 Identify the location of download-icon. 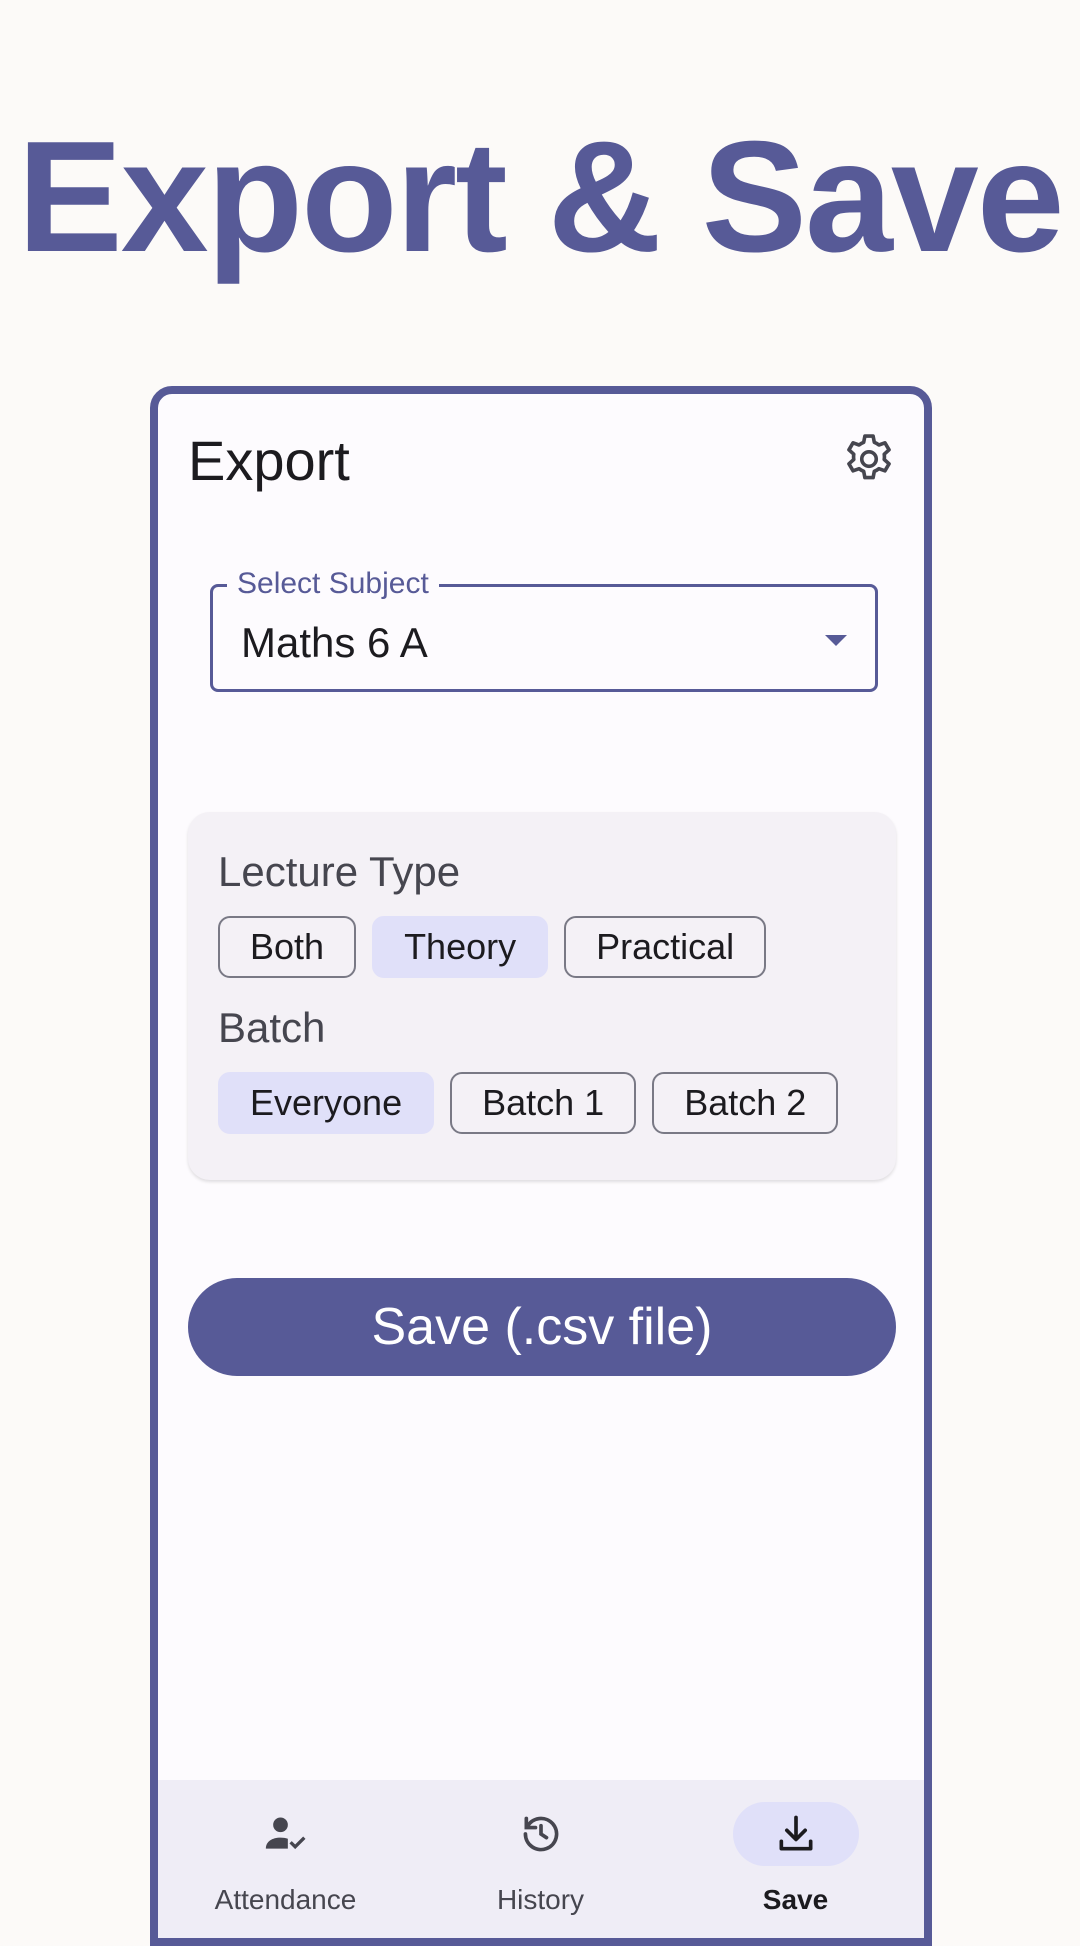
(796, 1833).